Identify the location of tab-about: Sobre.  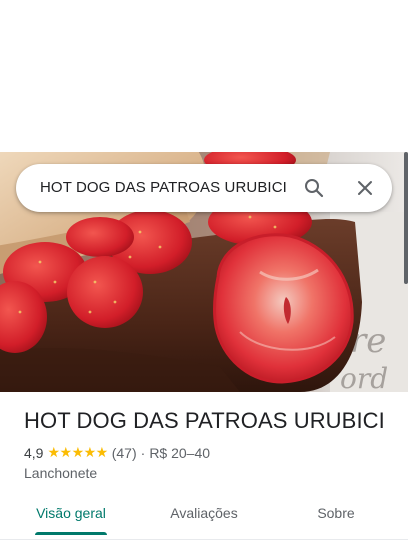
(336, 516).